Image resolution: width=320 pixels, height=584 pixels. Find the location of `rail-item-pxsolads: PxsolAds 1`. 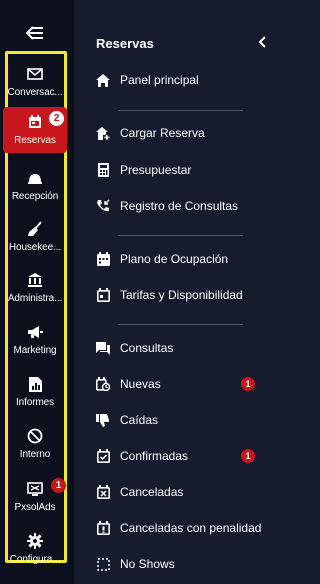

rail-item-pxsolads: PxsolAds 1 is located at coordinates (35, 497).